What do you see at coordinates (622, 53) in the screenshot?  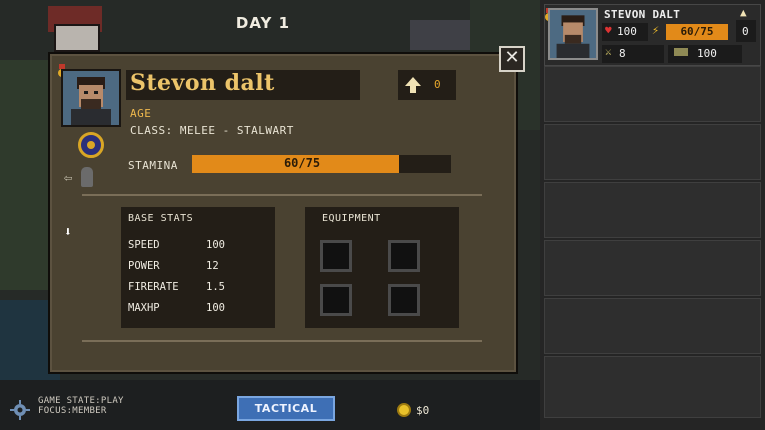 I see `roster-power-value: 8` at bounding box center [622, 53].